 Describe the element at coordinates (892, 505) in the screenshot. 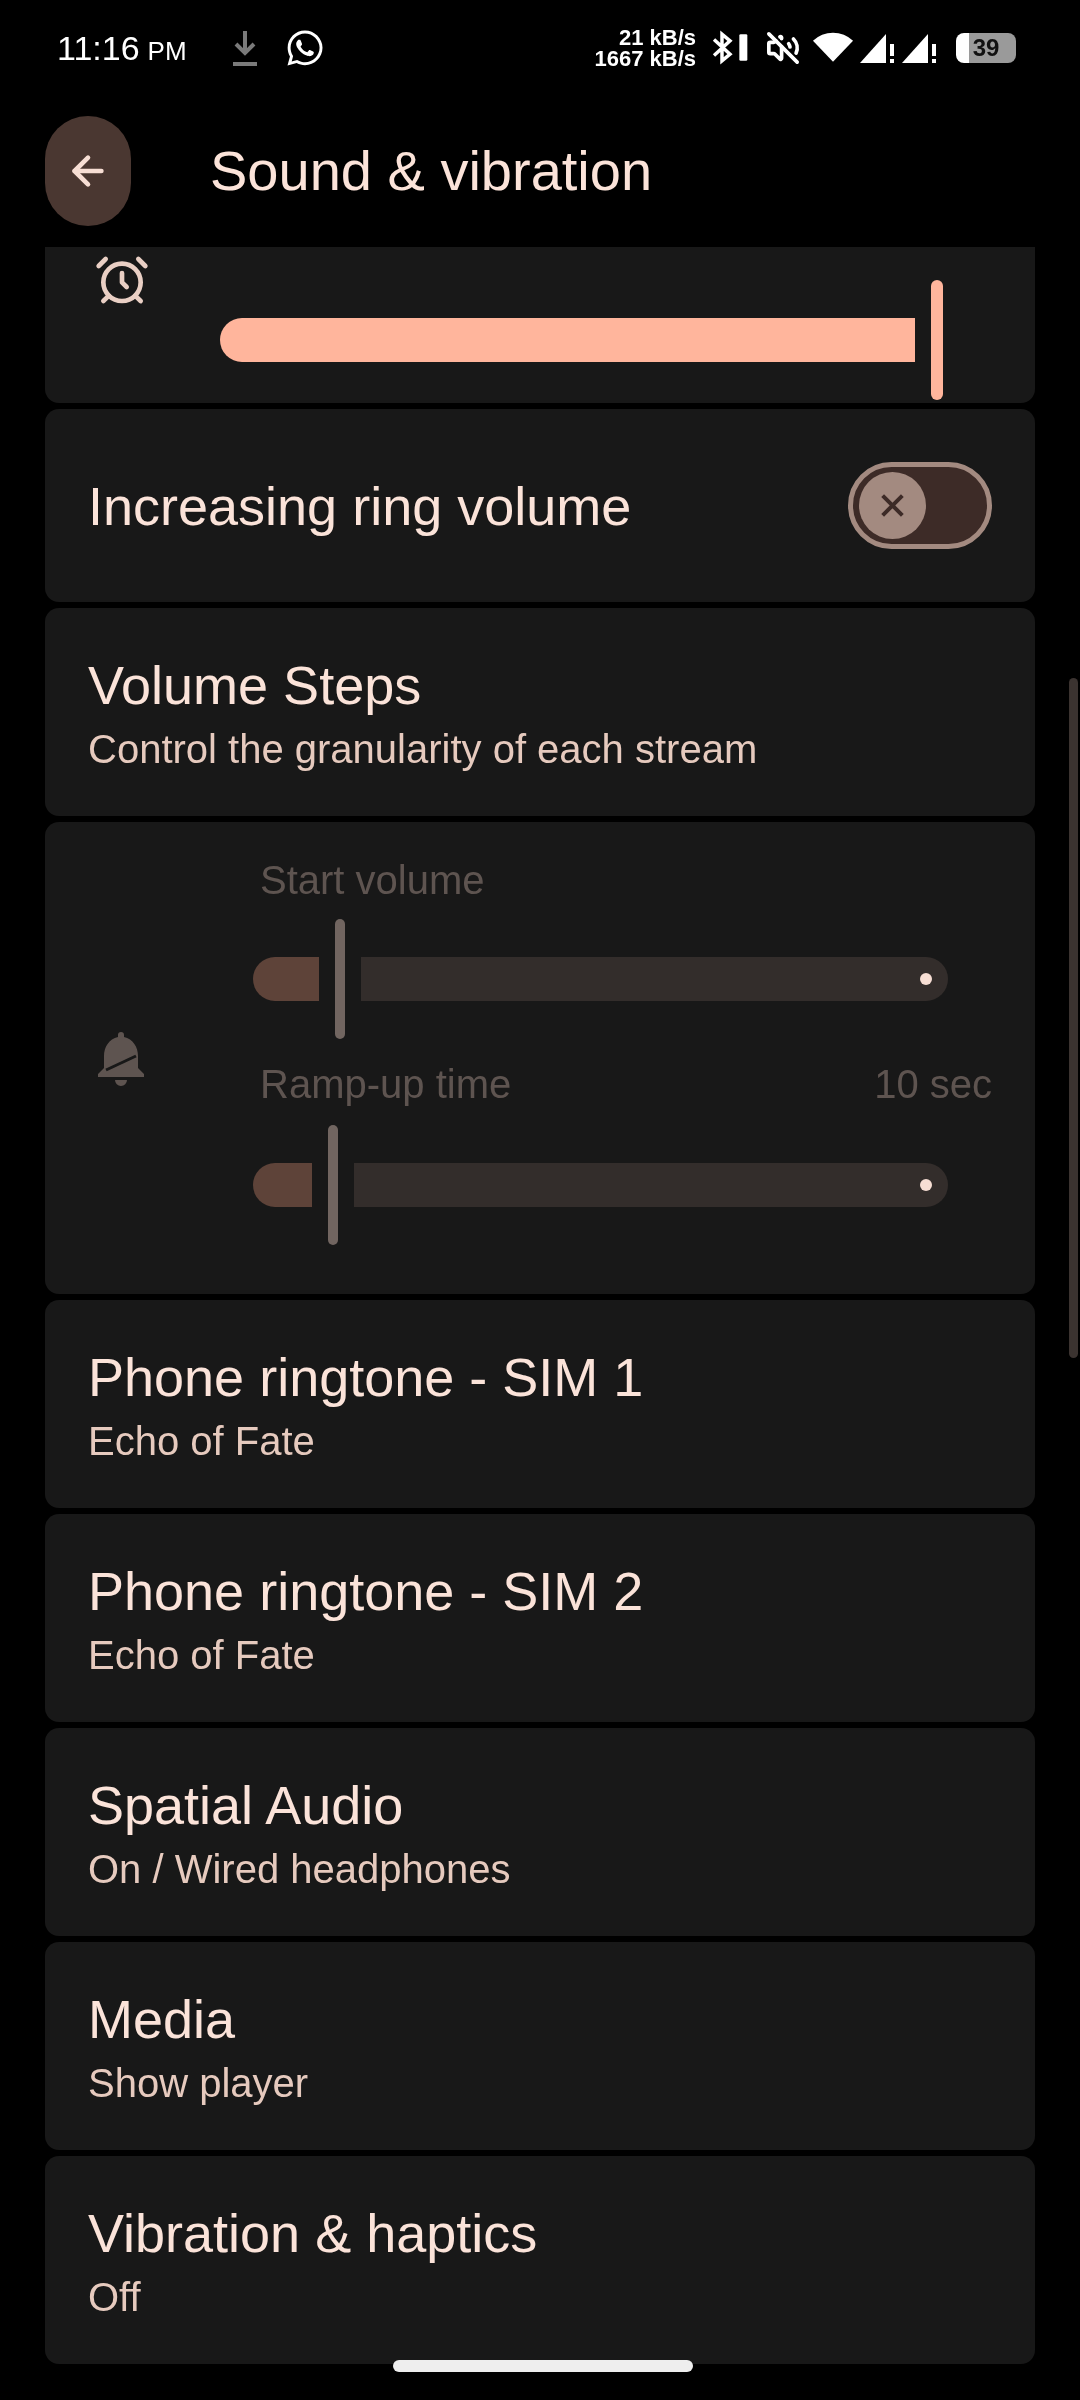

I see `x-knob-icon` at that location.